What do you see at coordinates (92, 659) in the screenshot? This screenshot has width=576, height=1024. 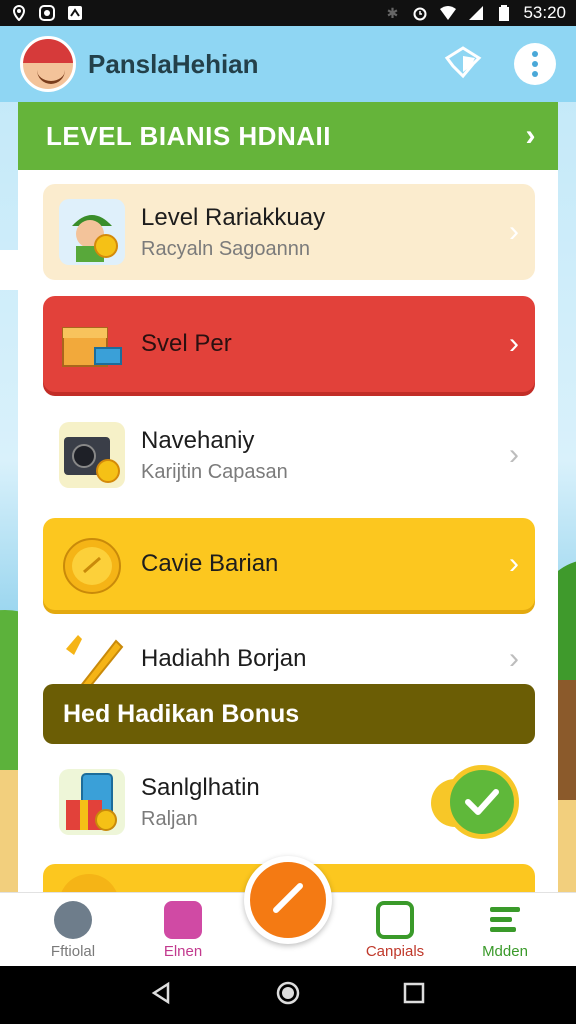 I see `trophy-icon` at bounding box center [92, 659].